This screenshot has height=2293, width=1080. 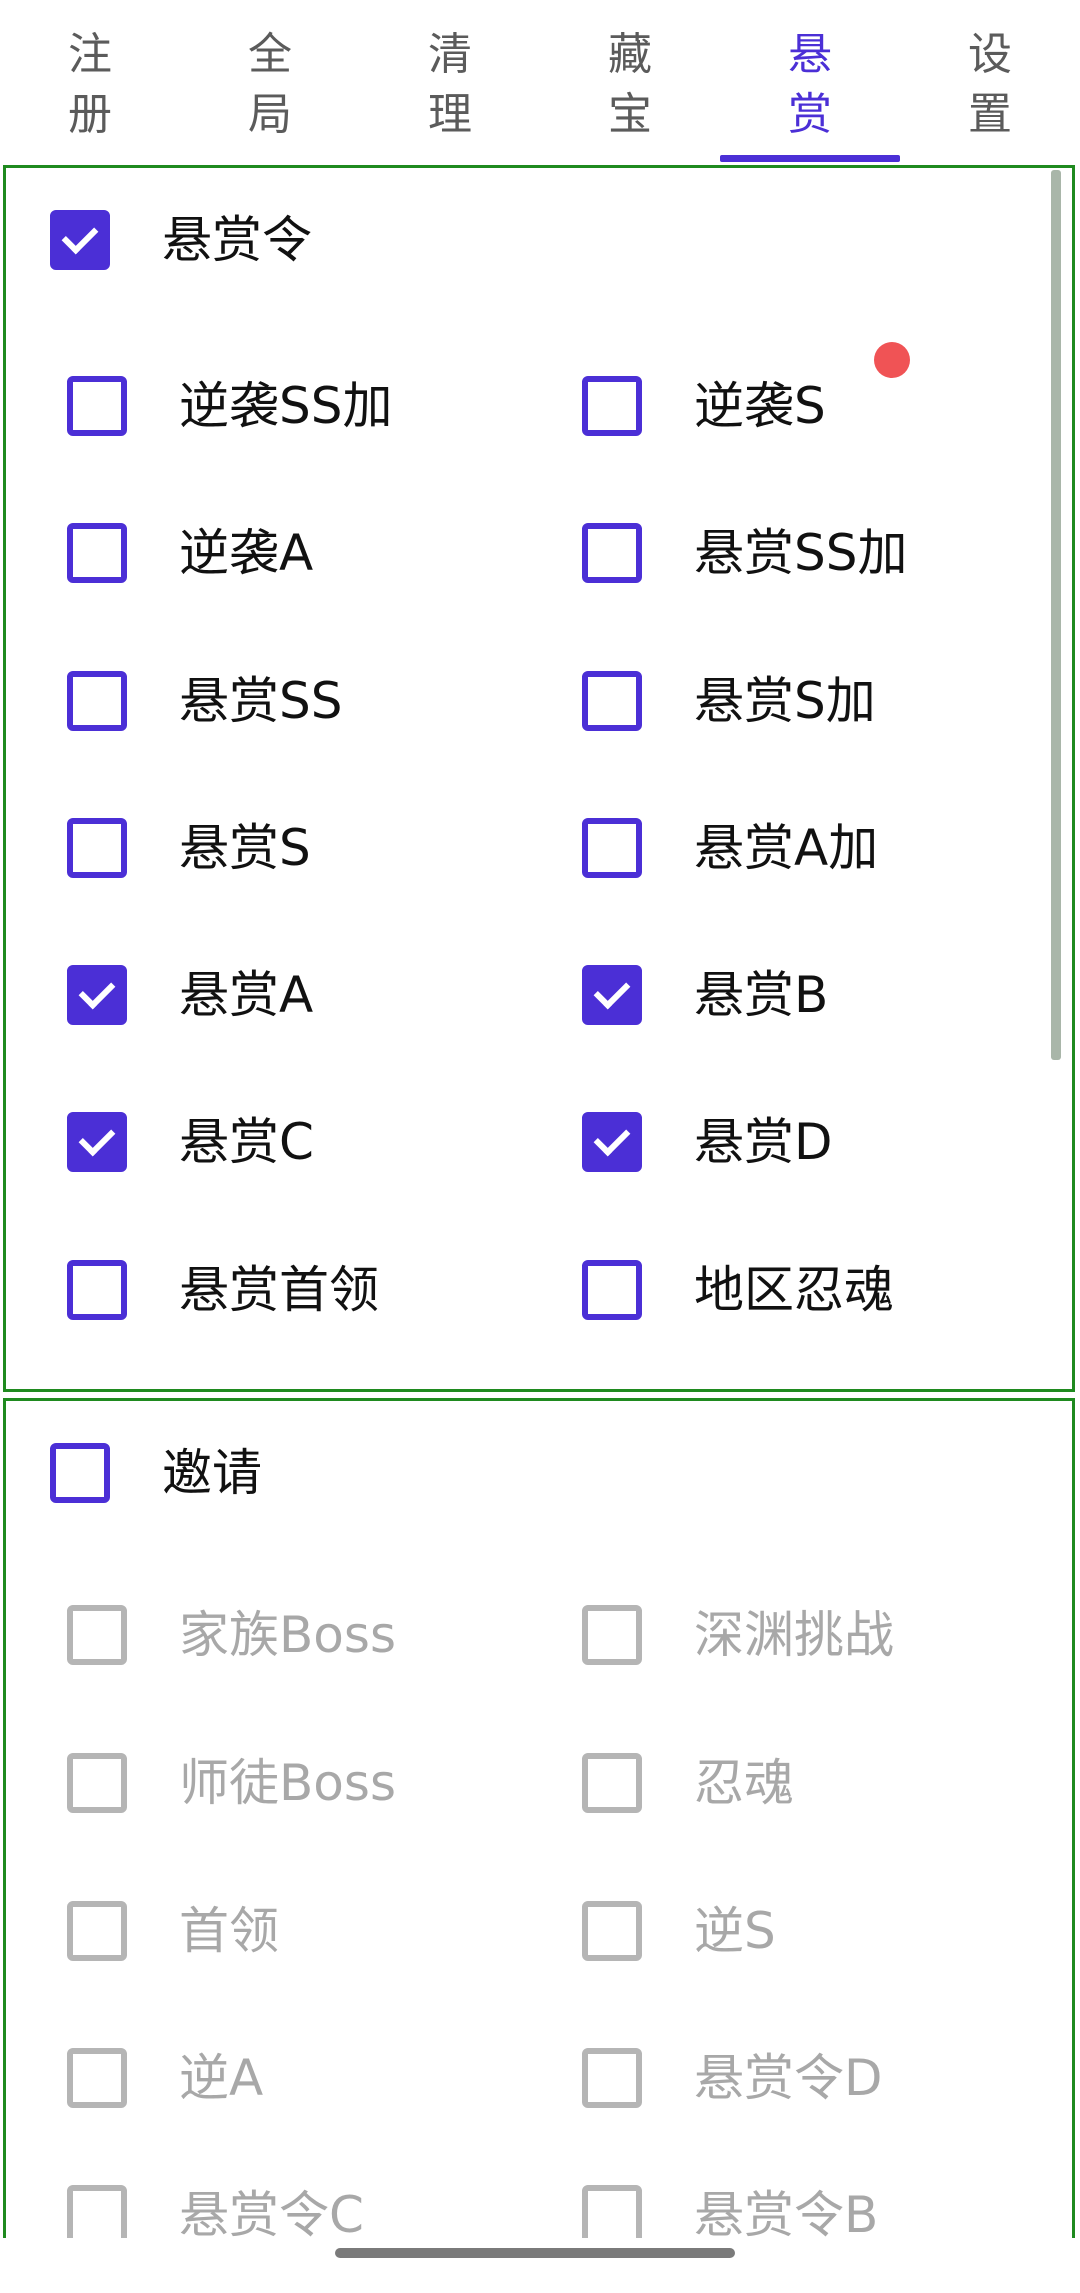 I want to click on tab-bounty: 悬赏, so click(x=810, y=82).